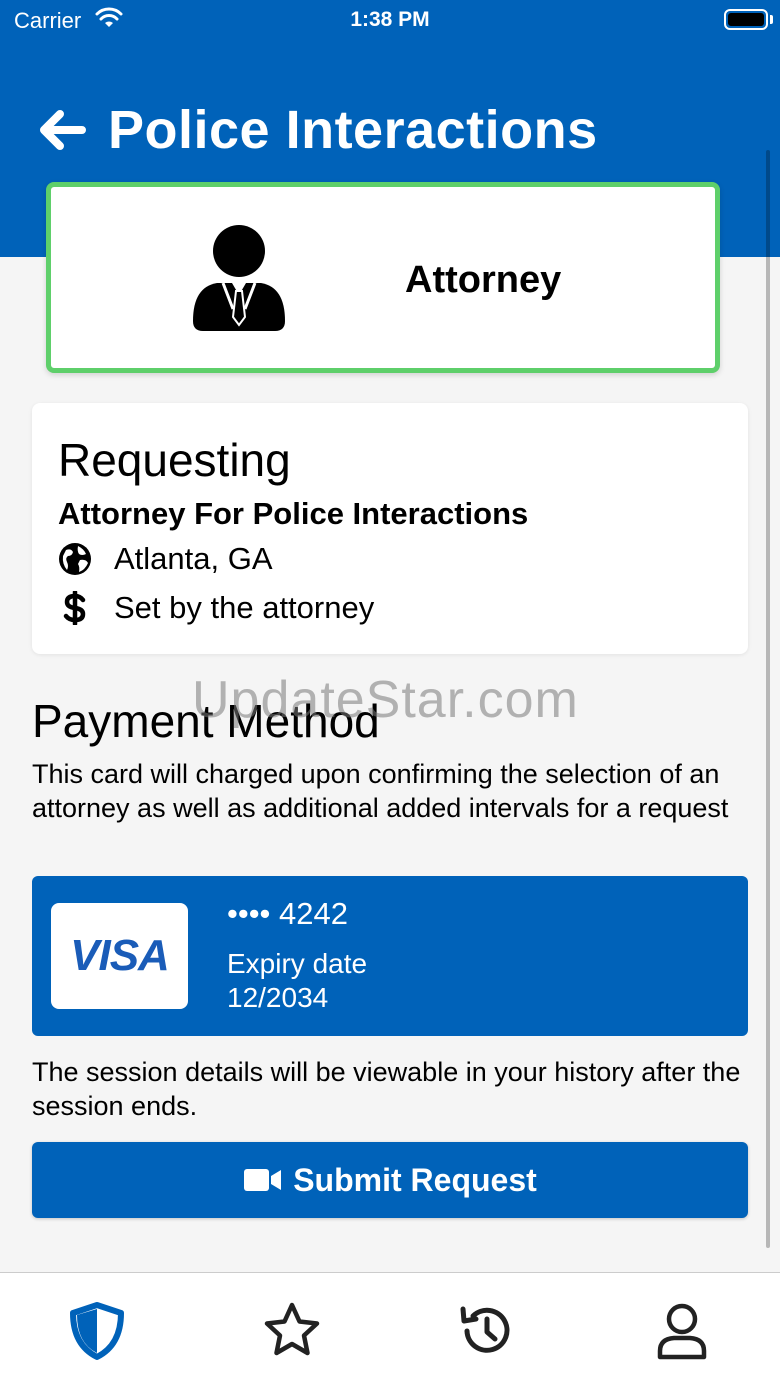 Image resolution: width=780 pixels, height=1387 pixels. I want to click on price-row: Set by the attorney, so click(216, 608).